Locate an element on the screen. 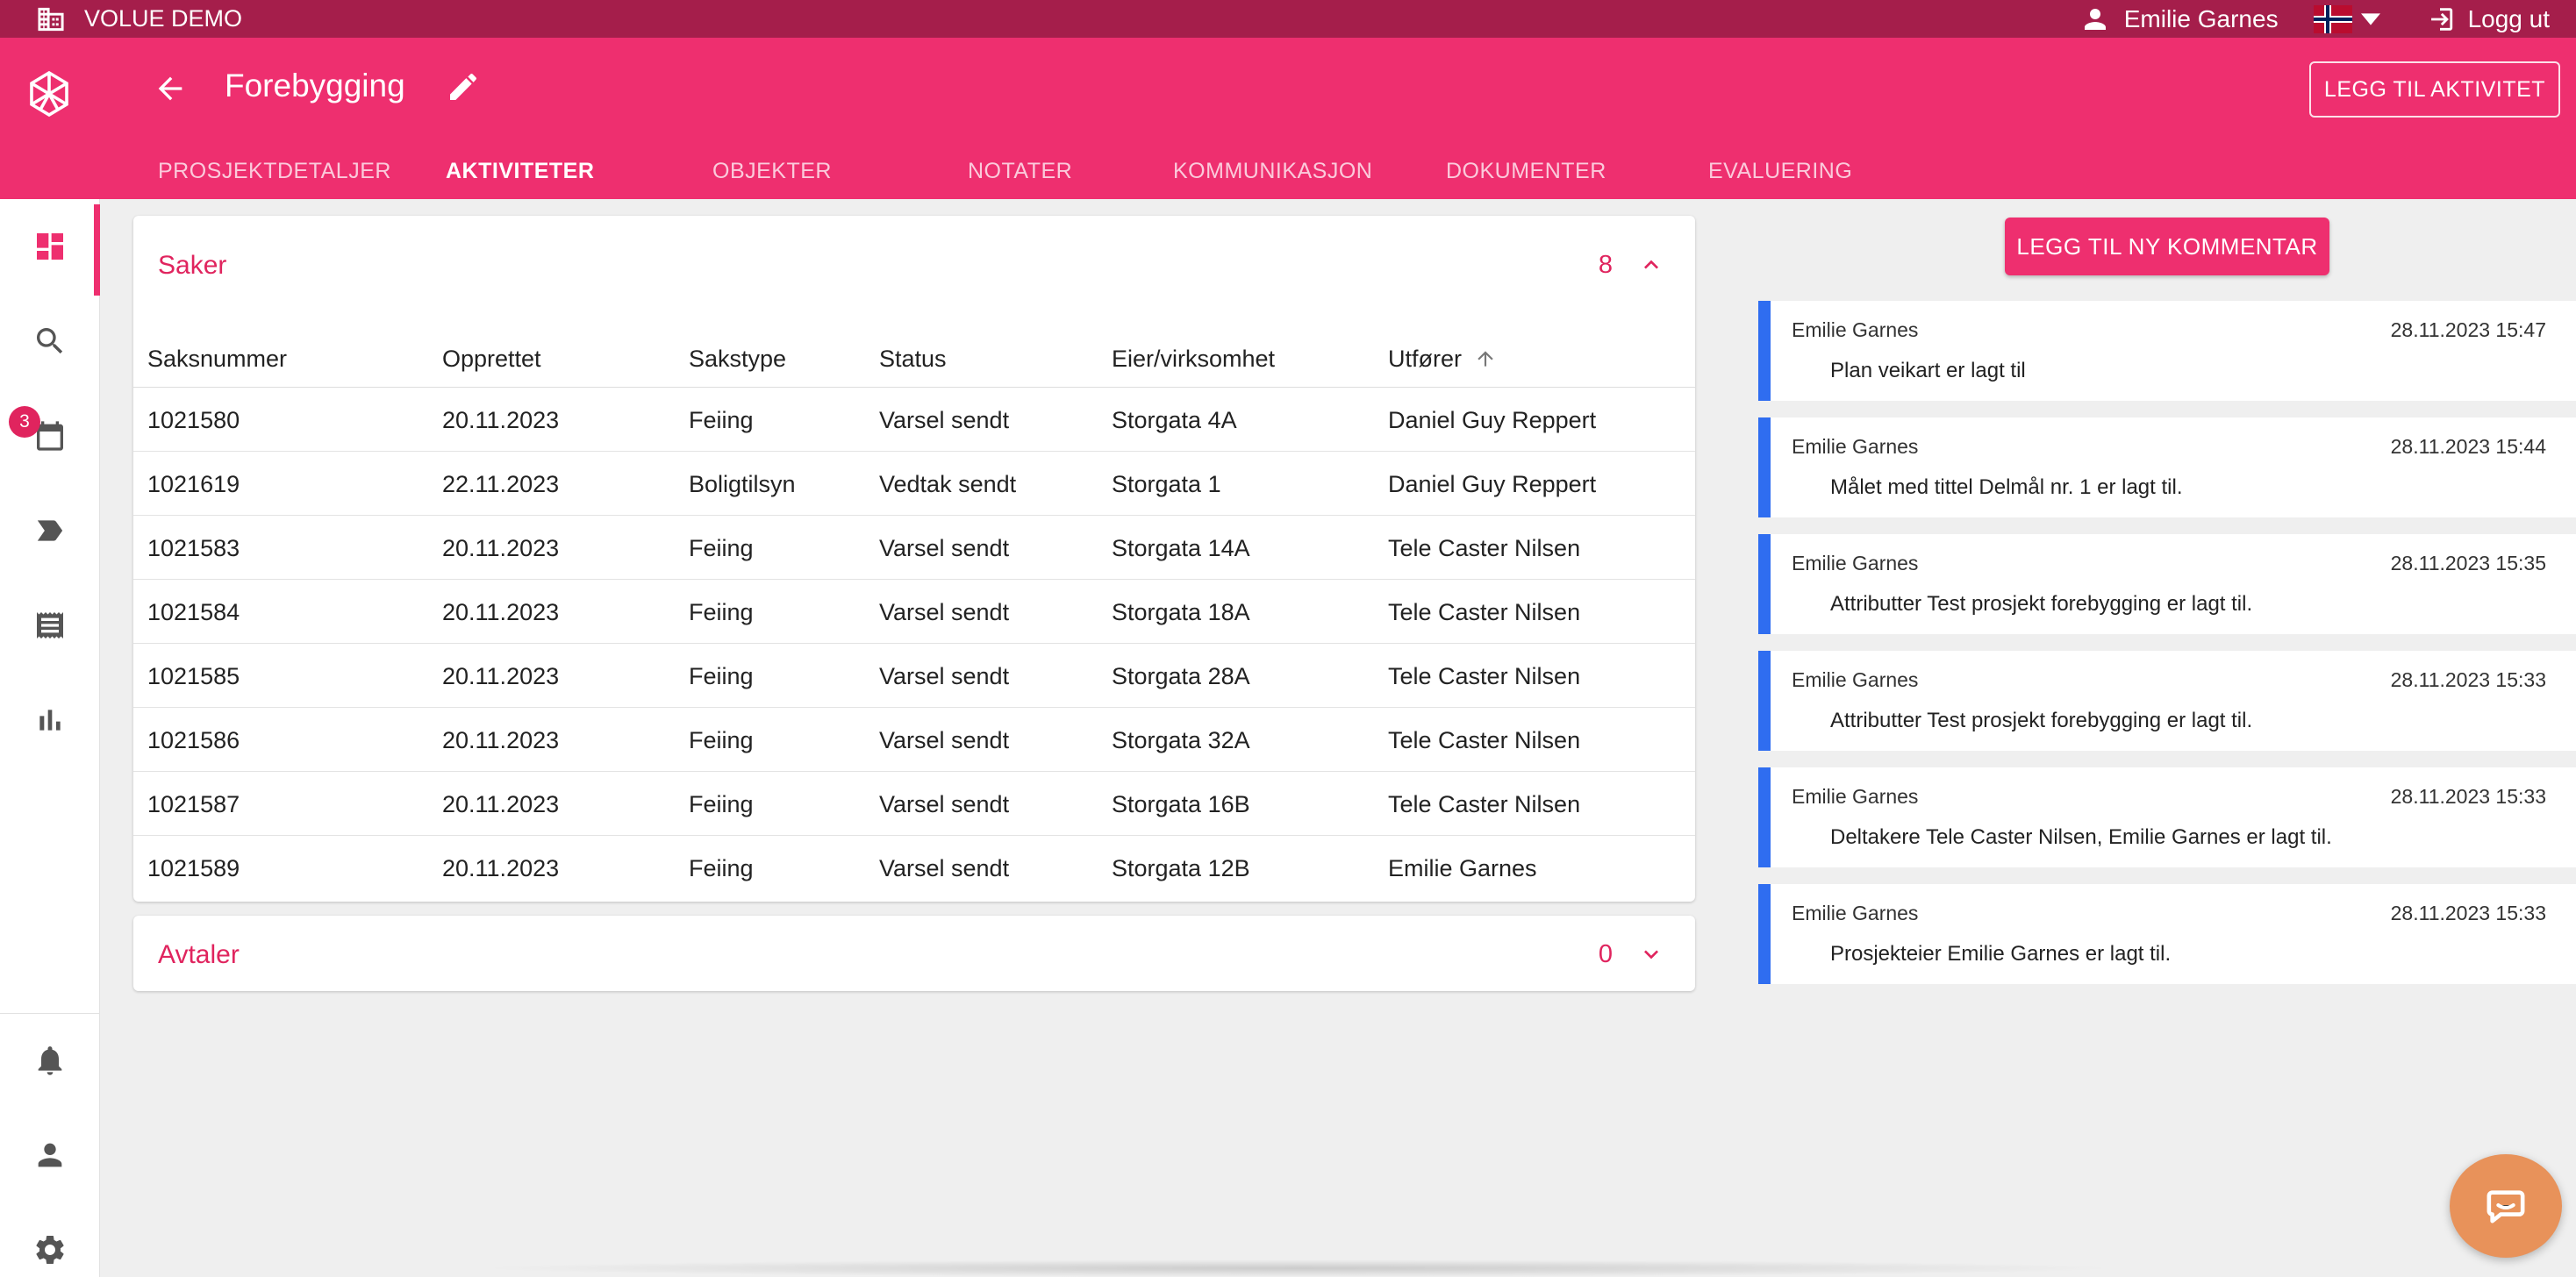  column-header-status: Status is located at coordinates (913, 359).